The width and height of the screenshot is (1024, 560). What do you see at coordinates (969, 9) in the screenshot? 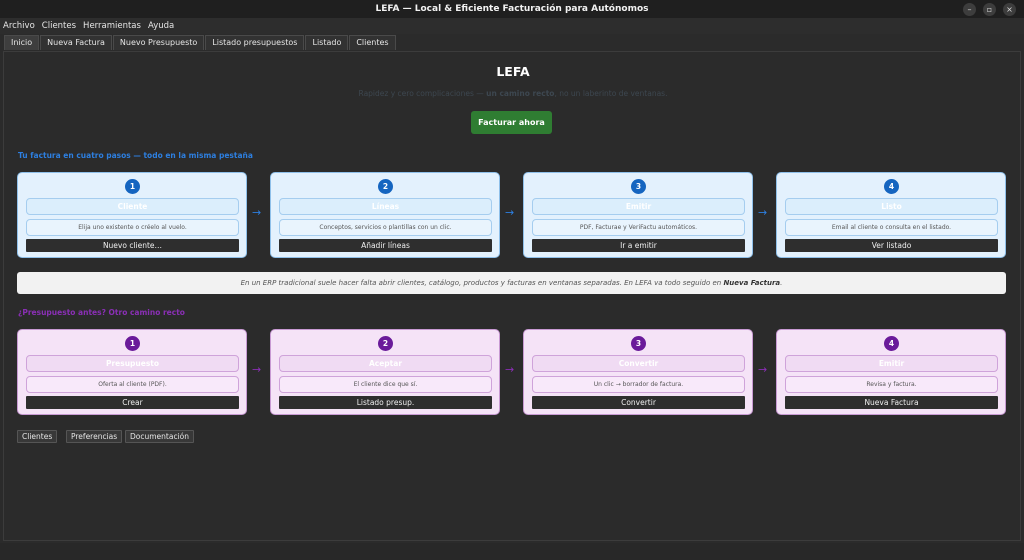
I see `minimize-icon: –` at bounding box center [969, 9].